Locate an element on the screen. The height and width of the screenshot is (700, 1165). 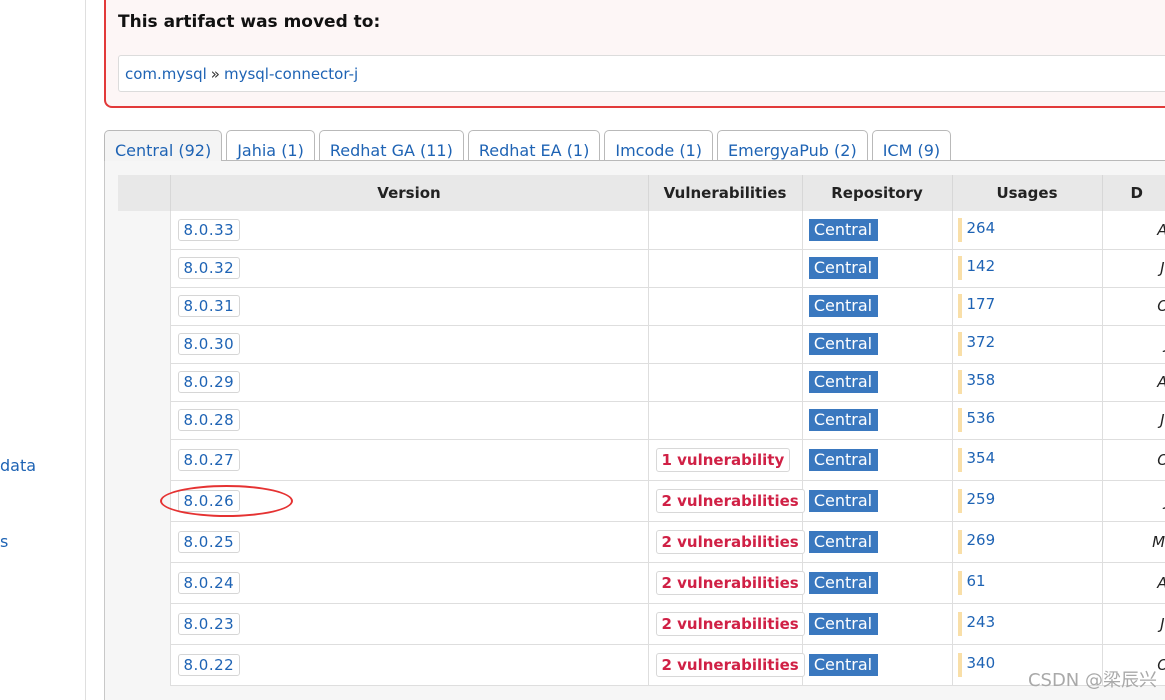
group-link: com.mysql is located at coordinates (166, 74).